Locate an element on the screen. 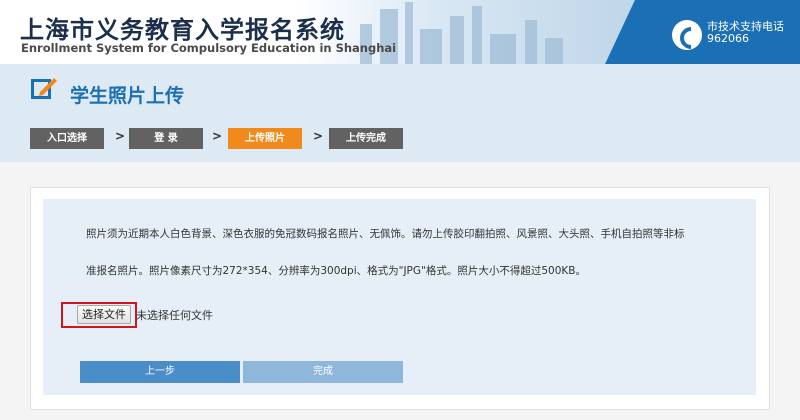  page-title: 学生照片上传 is located at coordinates (127, 96).